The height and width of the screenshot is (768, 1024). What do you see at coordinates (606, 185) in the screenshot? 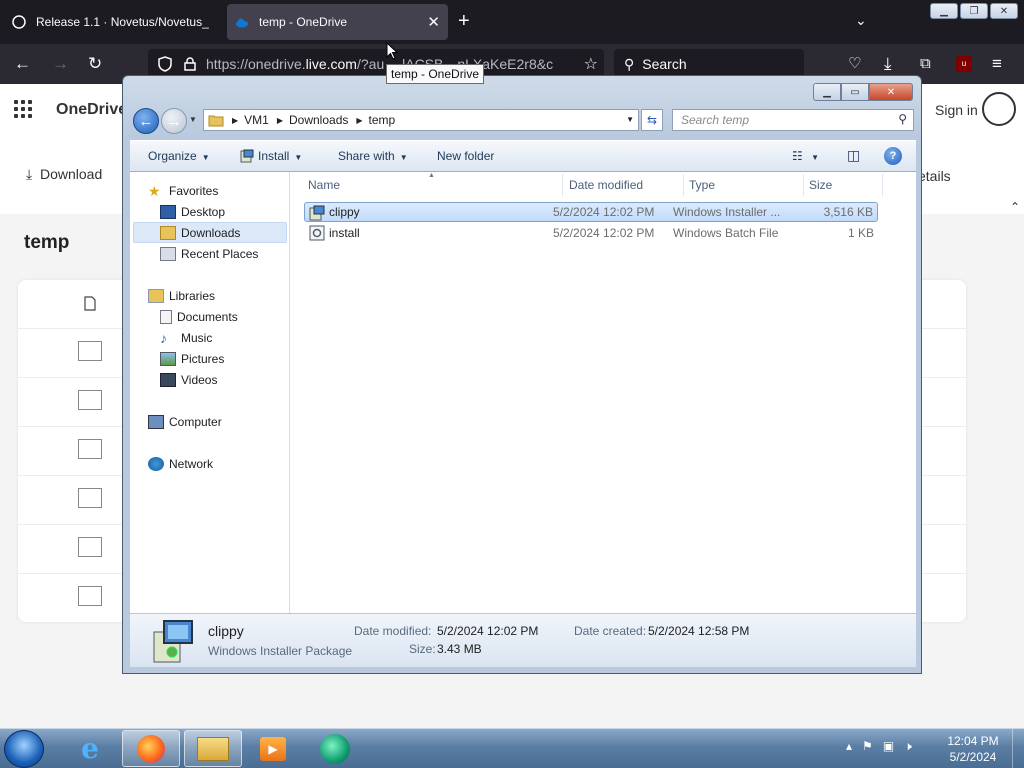
I see `column-header-date-modified: Date modified` at bounding box center [606, 185].